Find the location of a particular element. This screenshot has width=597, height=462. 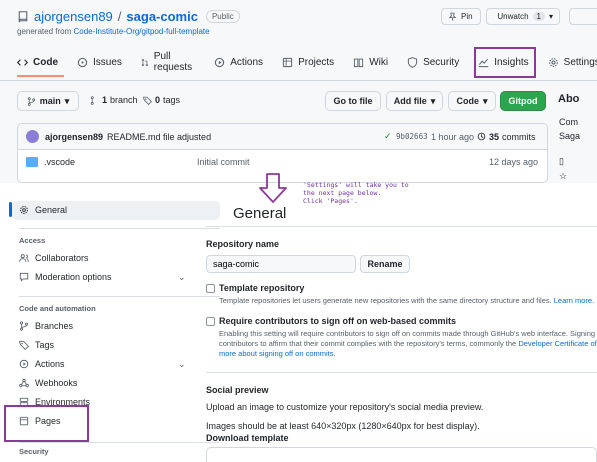

gitpod-button: Gitpod is located at coordinates (523, 101).